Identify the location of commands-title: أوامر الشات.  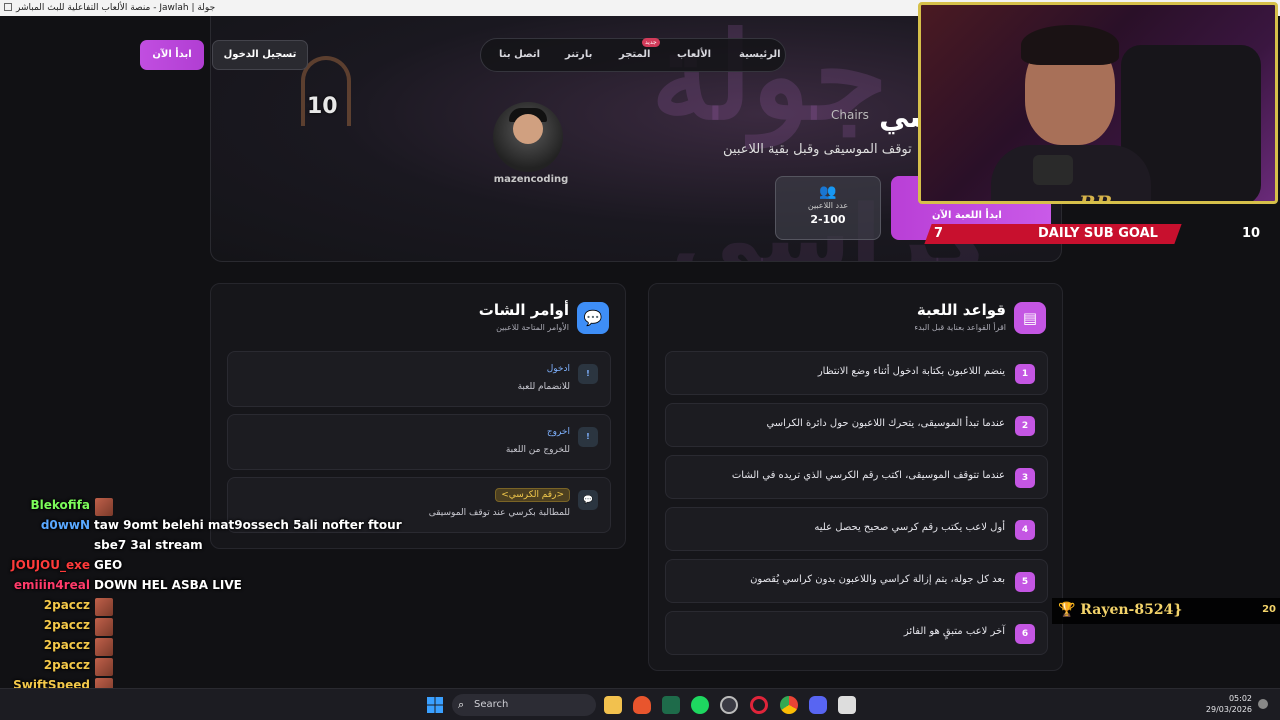
(523, 310).